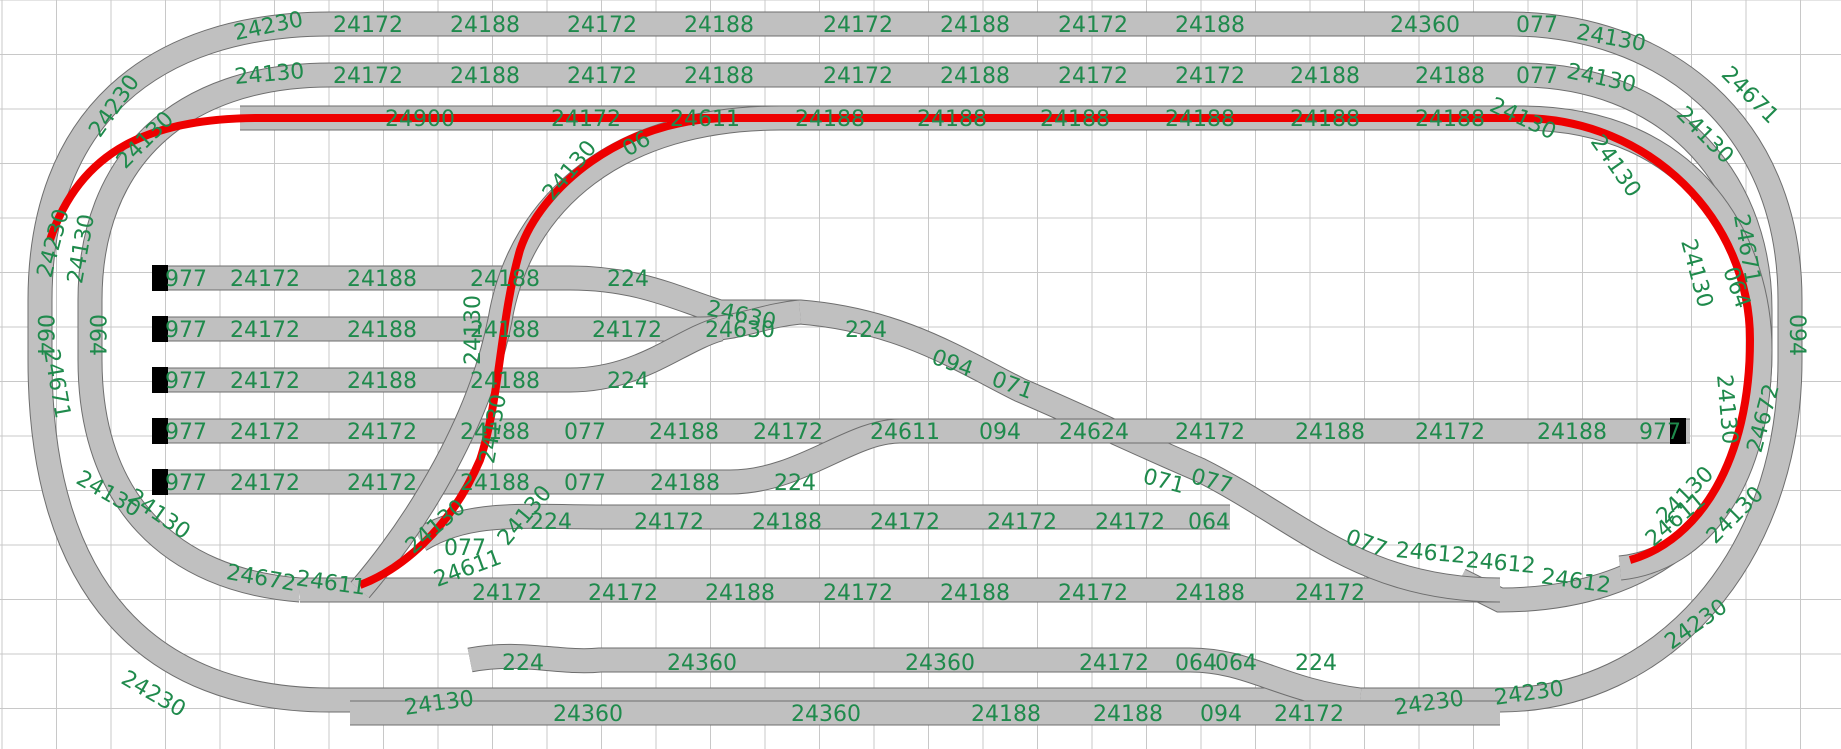  I want to click on track-label: 24624, so click(1094, 432).